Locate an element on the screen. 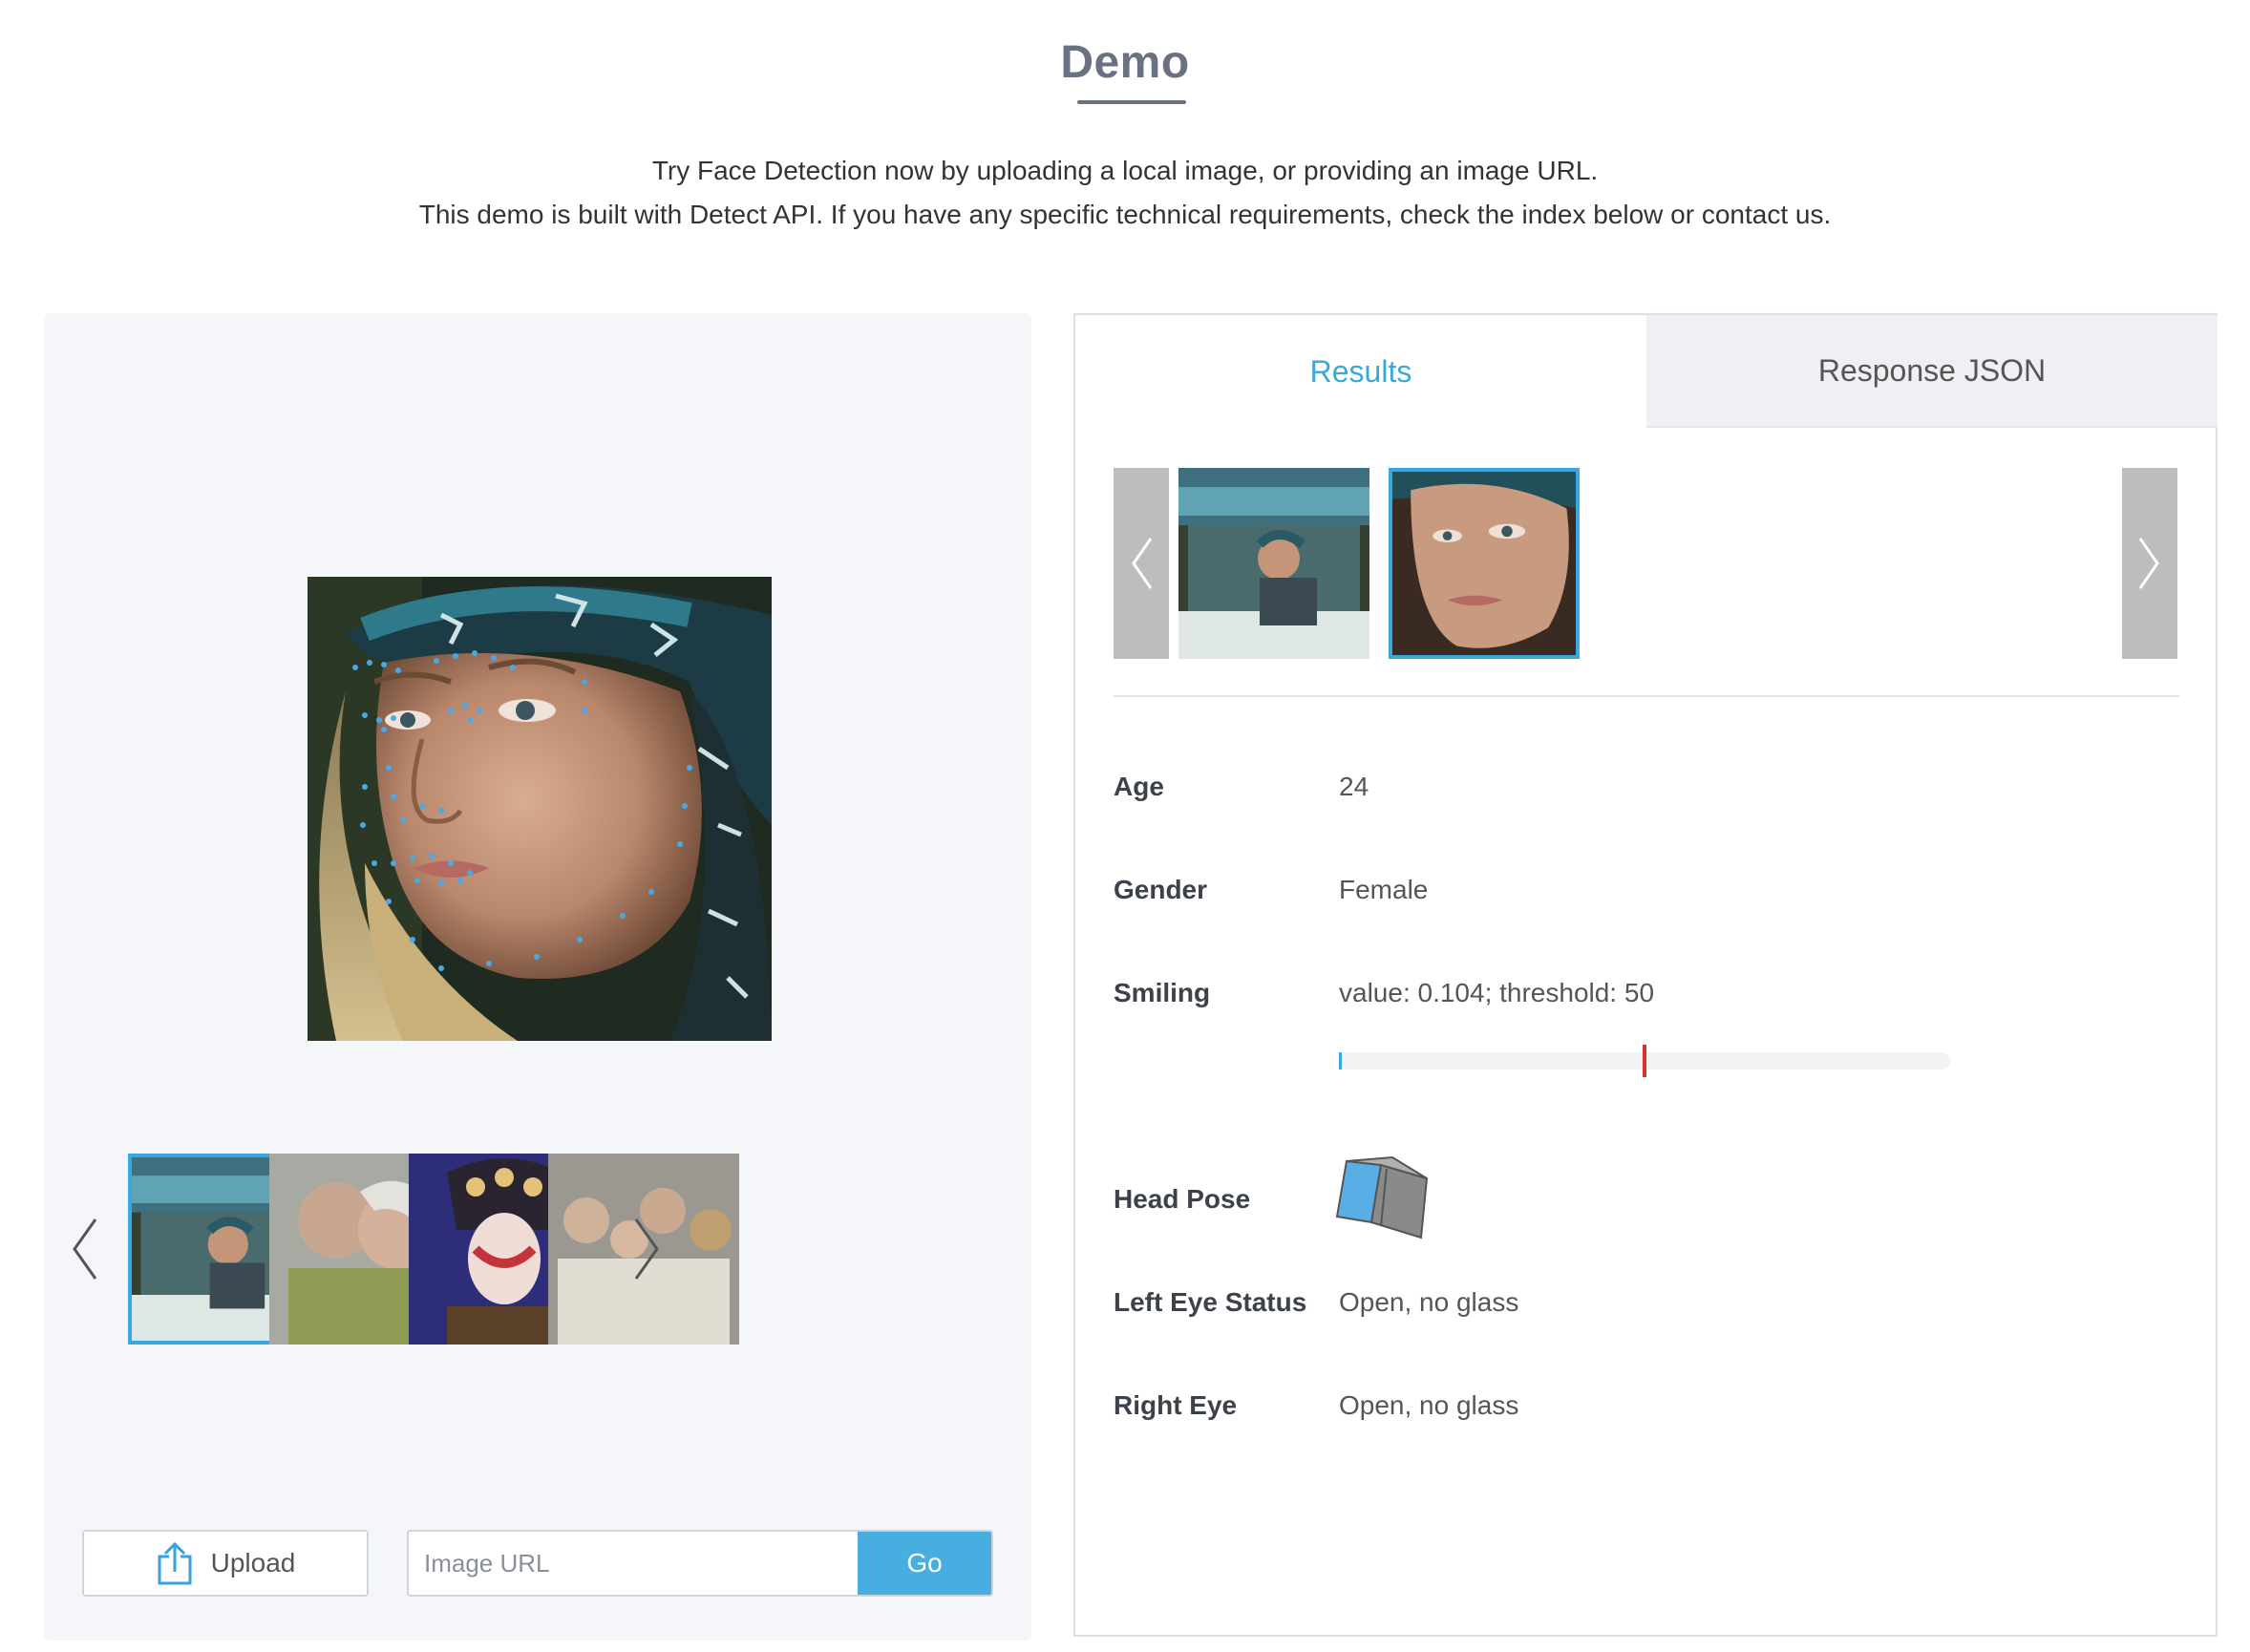  upload-label: Upload is located at coordinates (253, 1563).